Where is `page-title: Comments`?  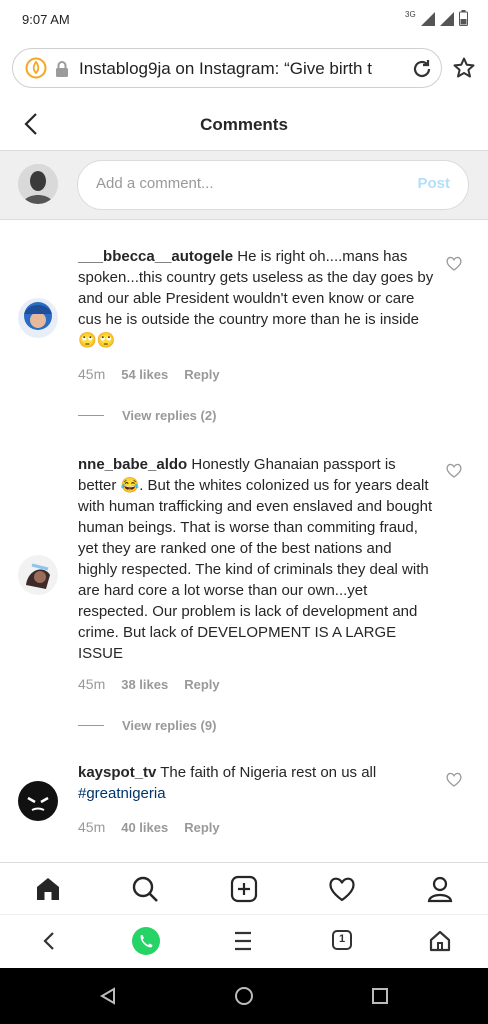 page-title: Comments is located at coordinates (244, 124).